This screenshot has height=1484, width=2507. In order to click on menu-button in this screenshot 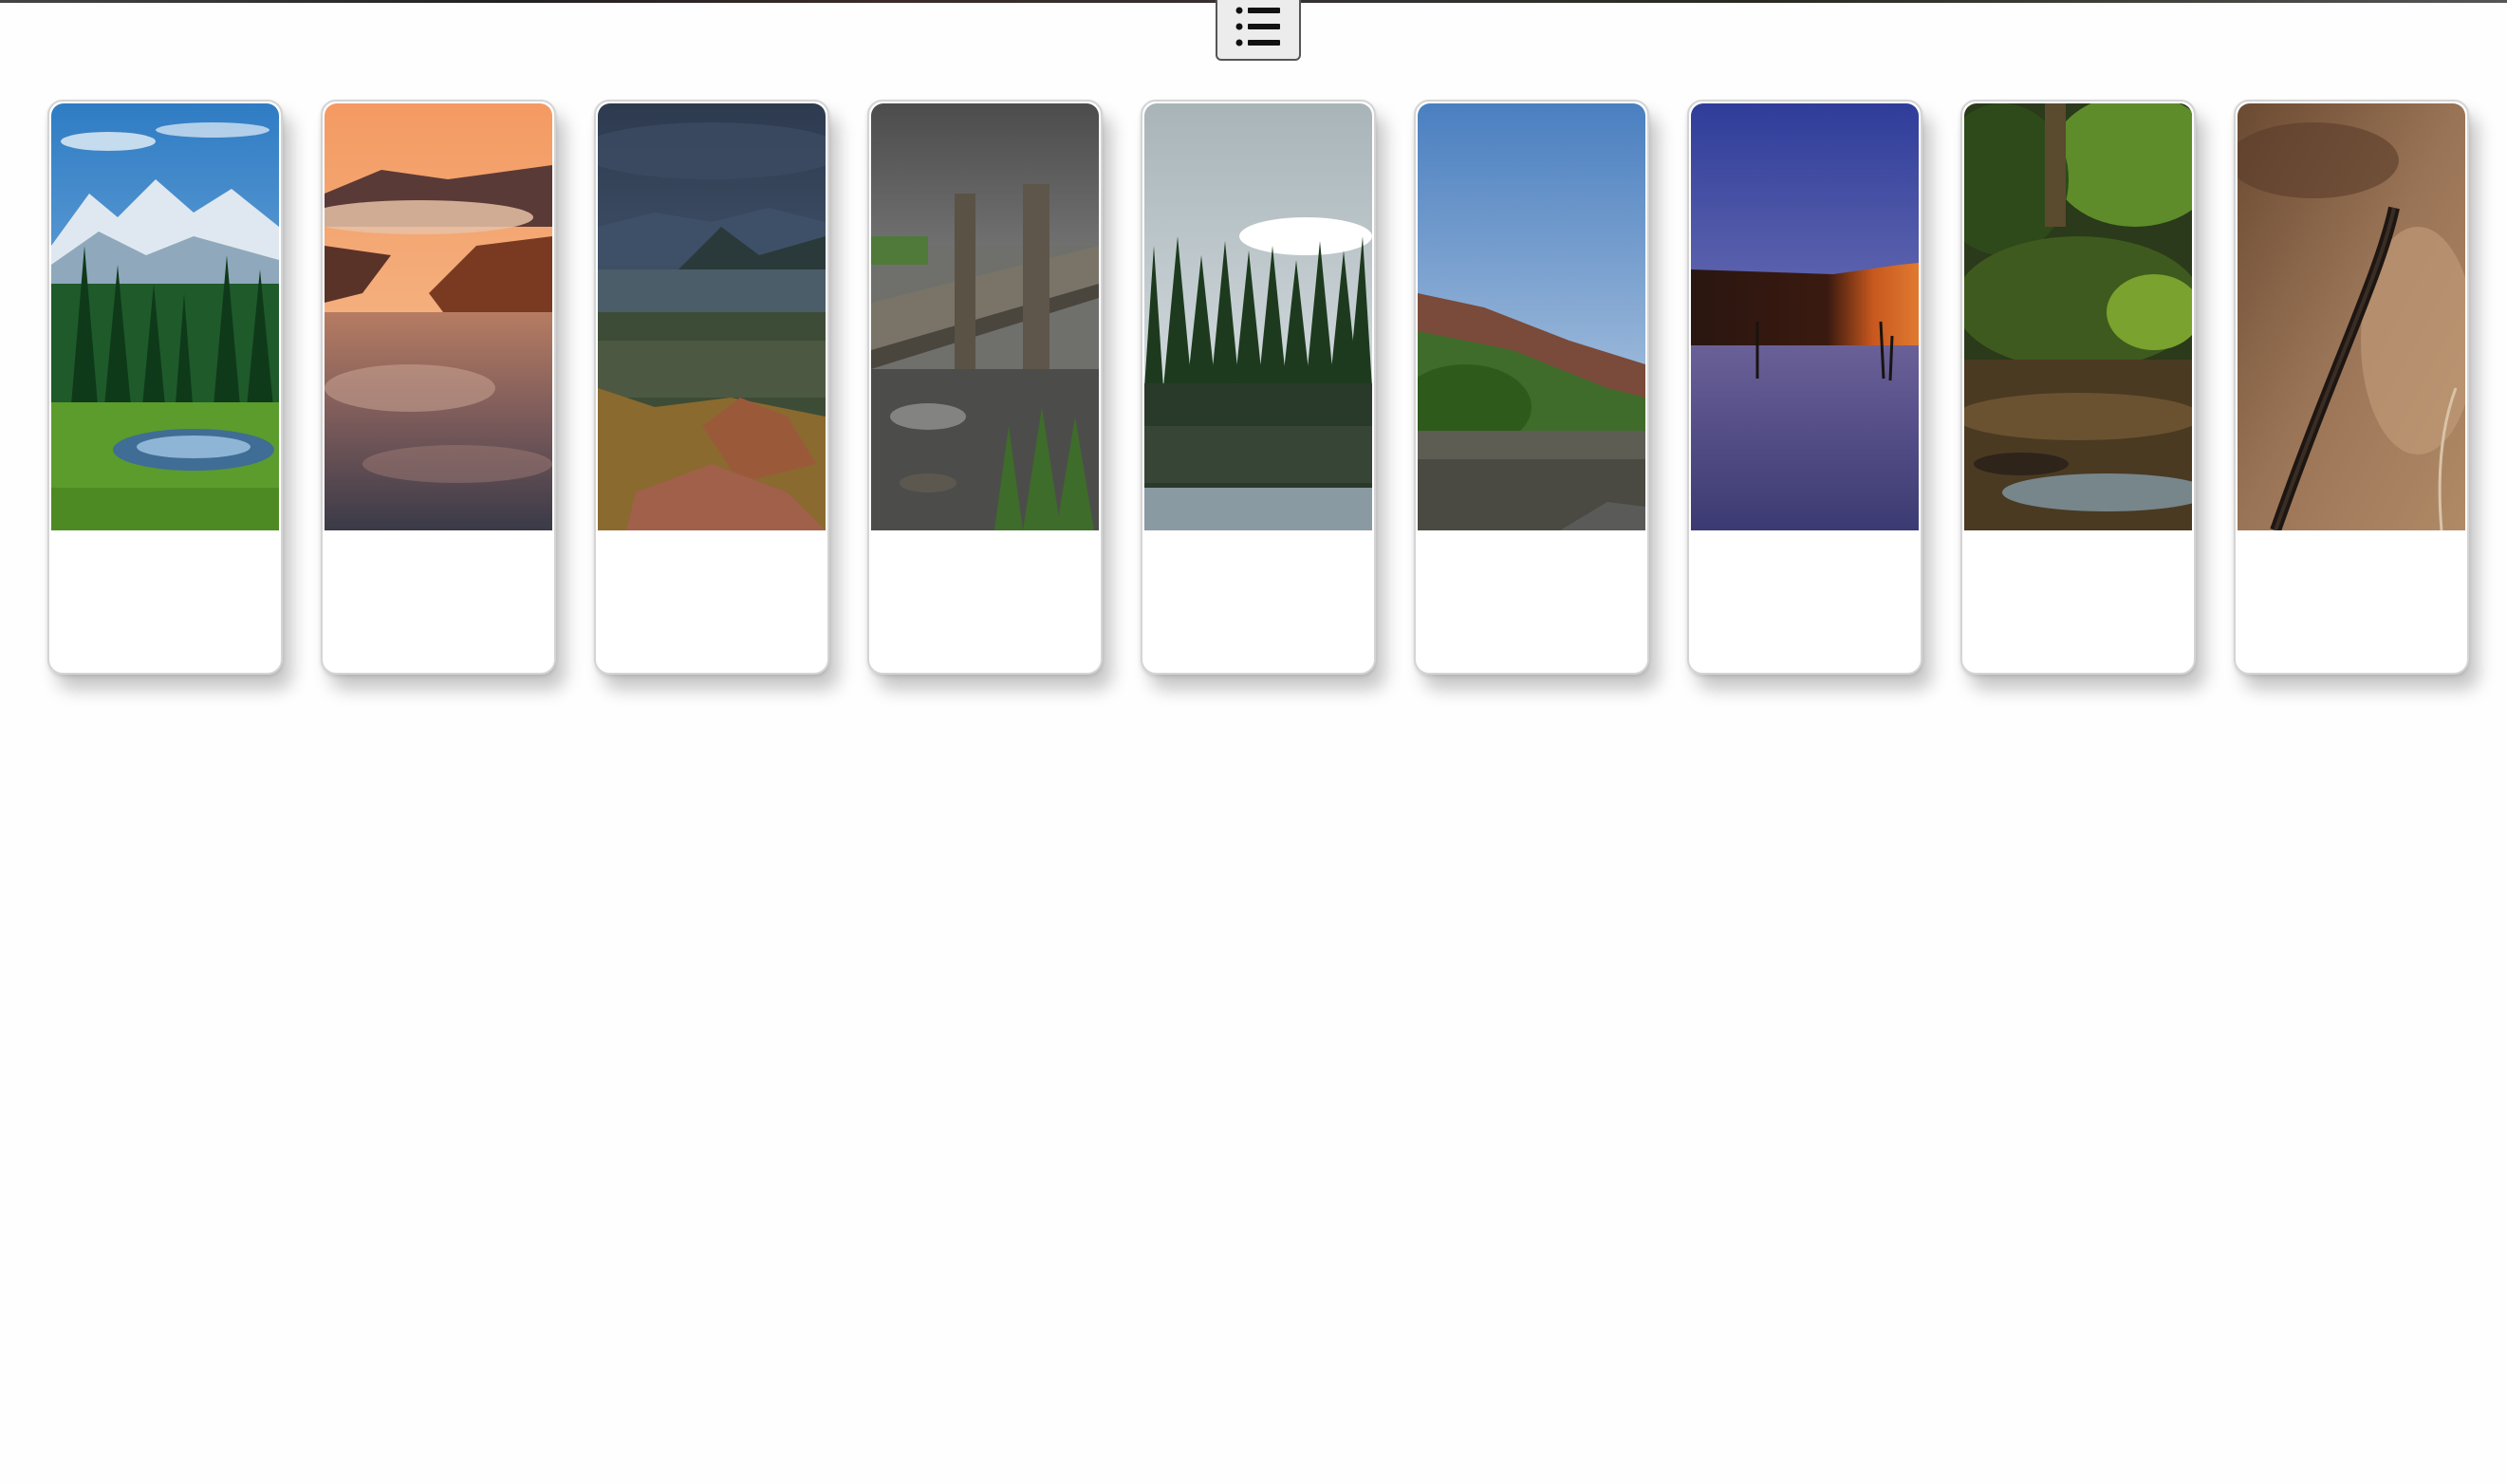, I will do `click(1258, 30)`.